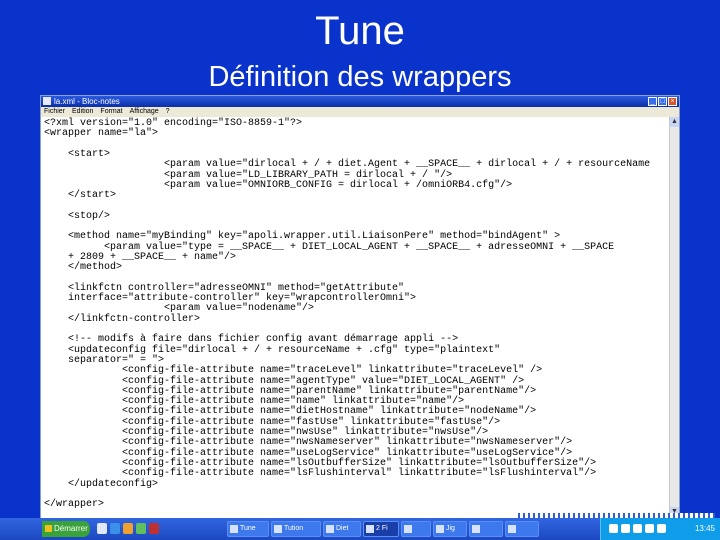 This screenshot has width=720, height=540. I want to click on tray-language-icon, so click(625, 528).